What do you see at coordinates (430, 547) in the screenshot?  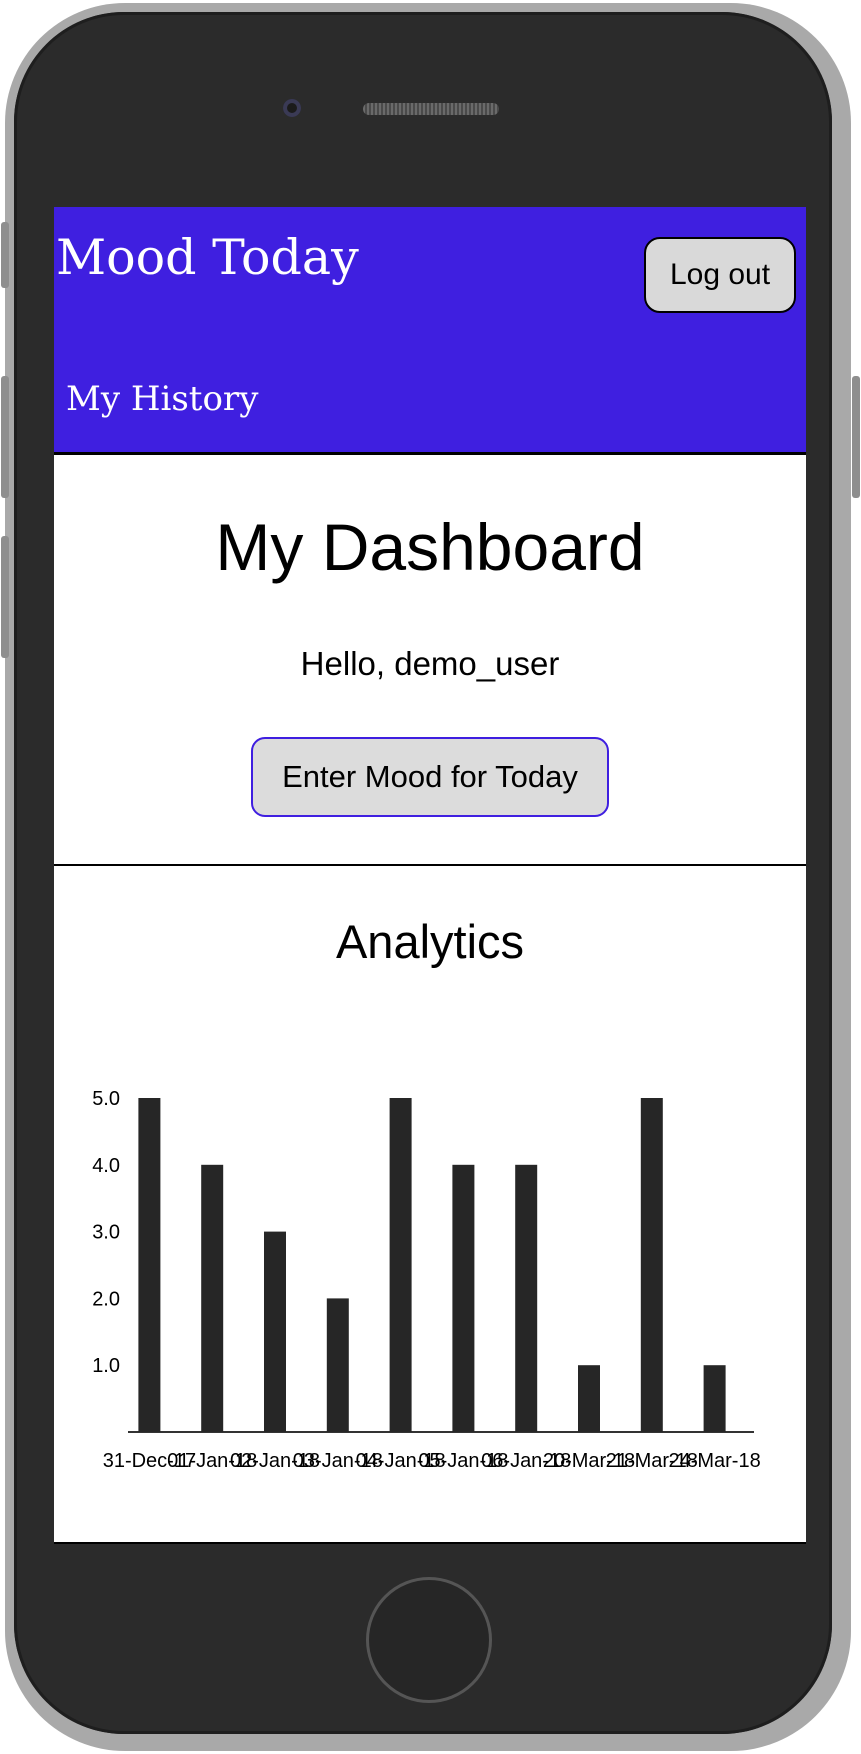 I see `page-title: My Dashboard` at bounding box center [430, 547].